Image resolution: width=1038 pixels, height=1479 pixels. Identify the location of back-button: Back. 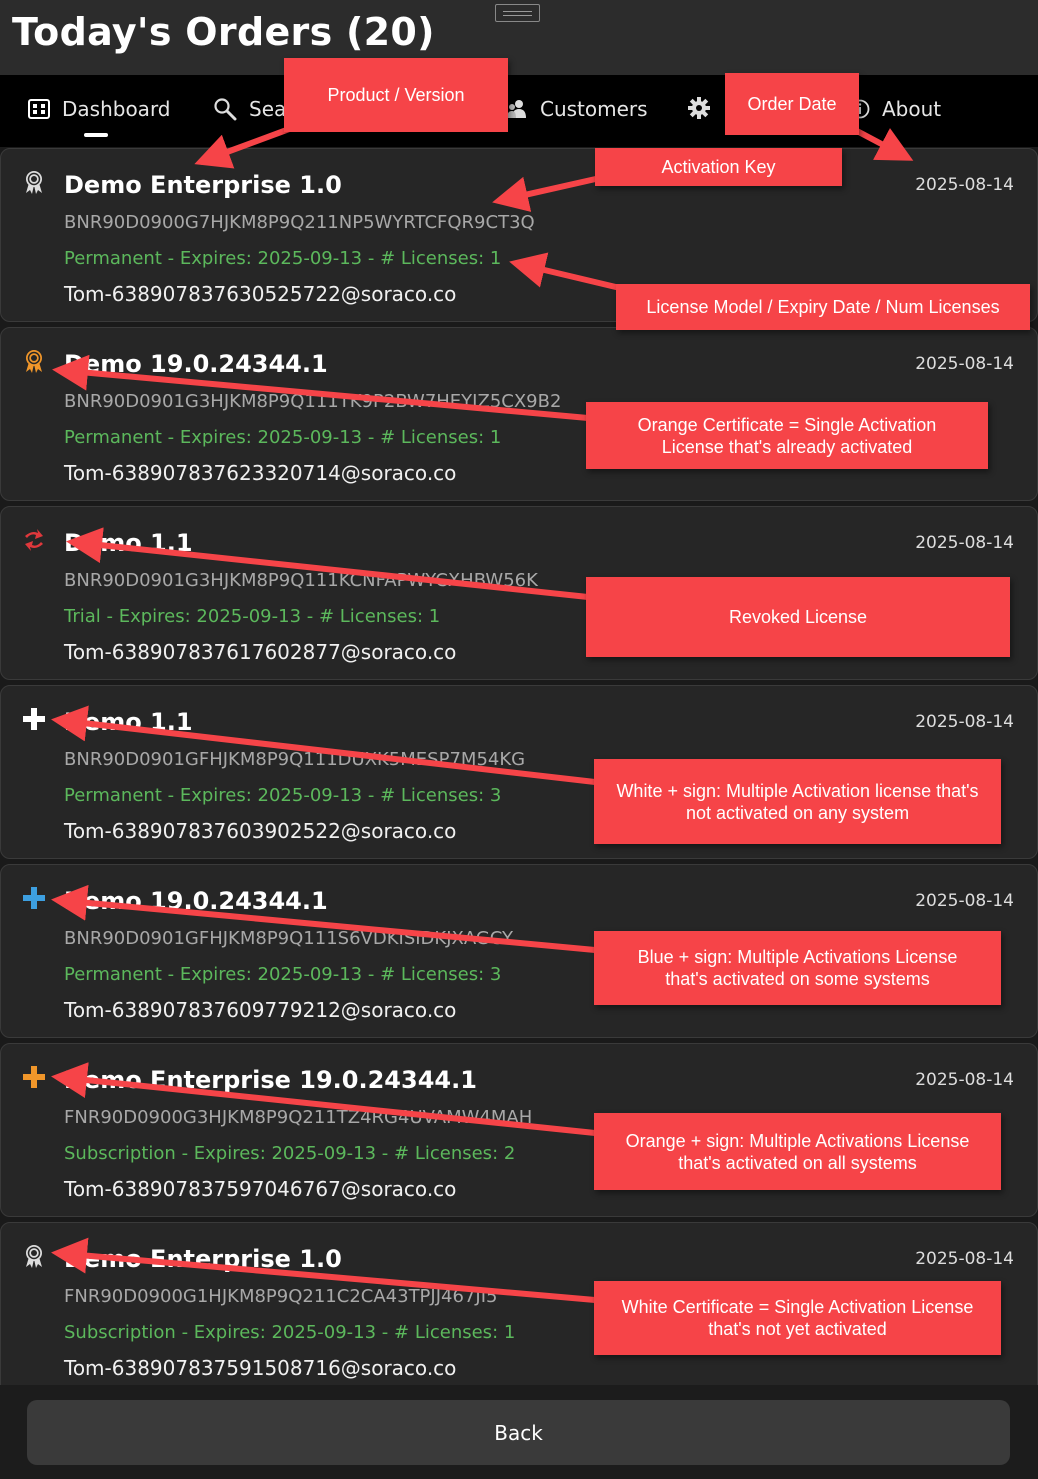
(518, 1432).